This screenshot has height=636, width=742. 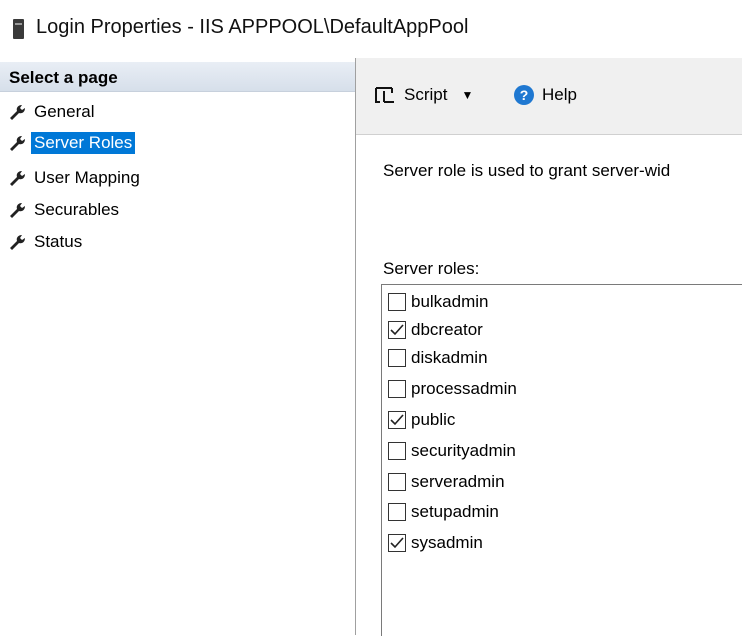 I want to click on nav-item-server-roles: Server Roles, so click(x=72, y=143).